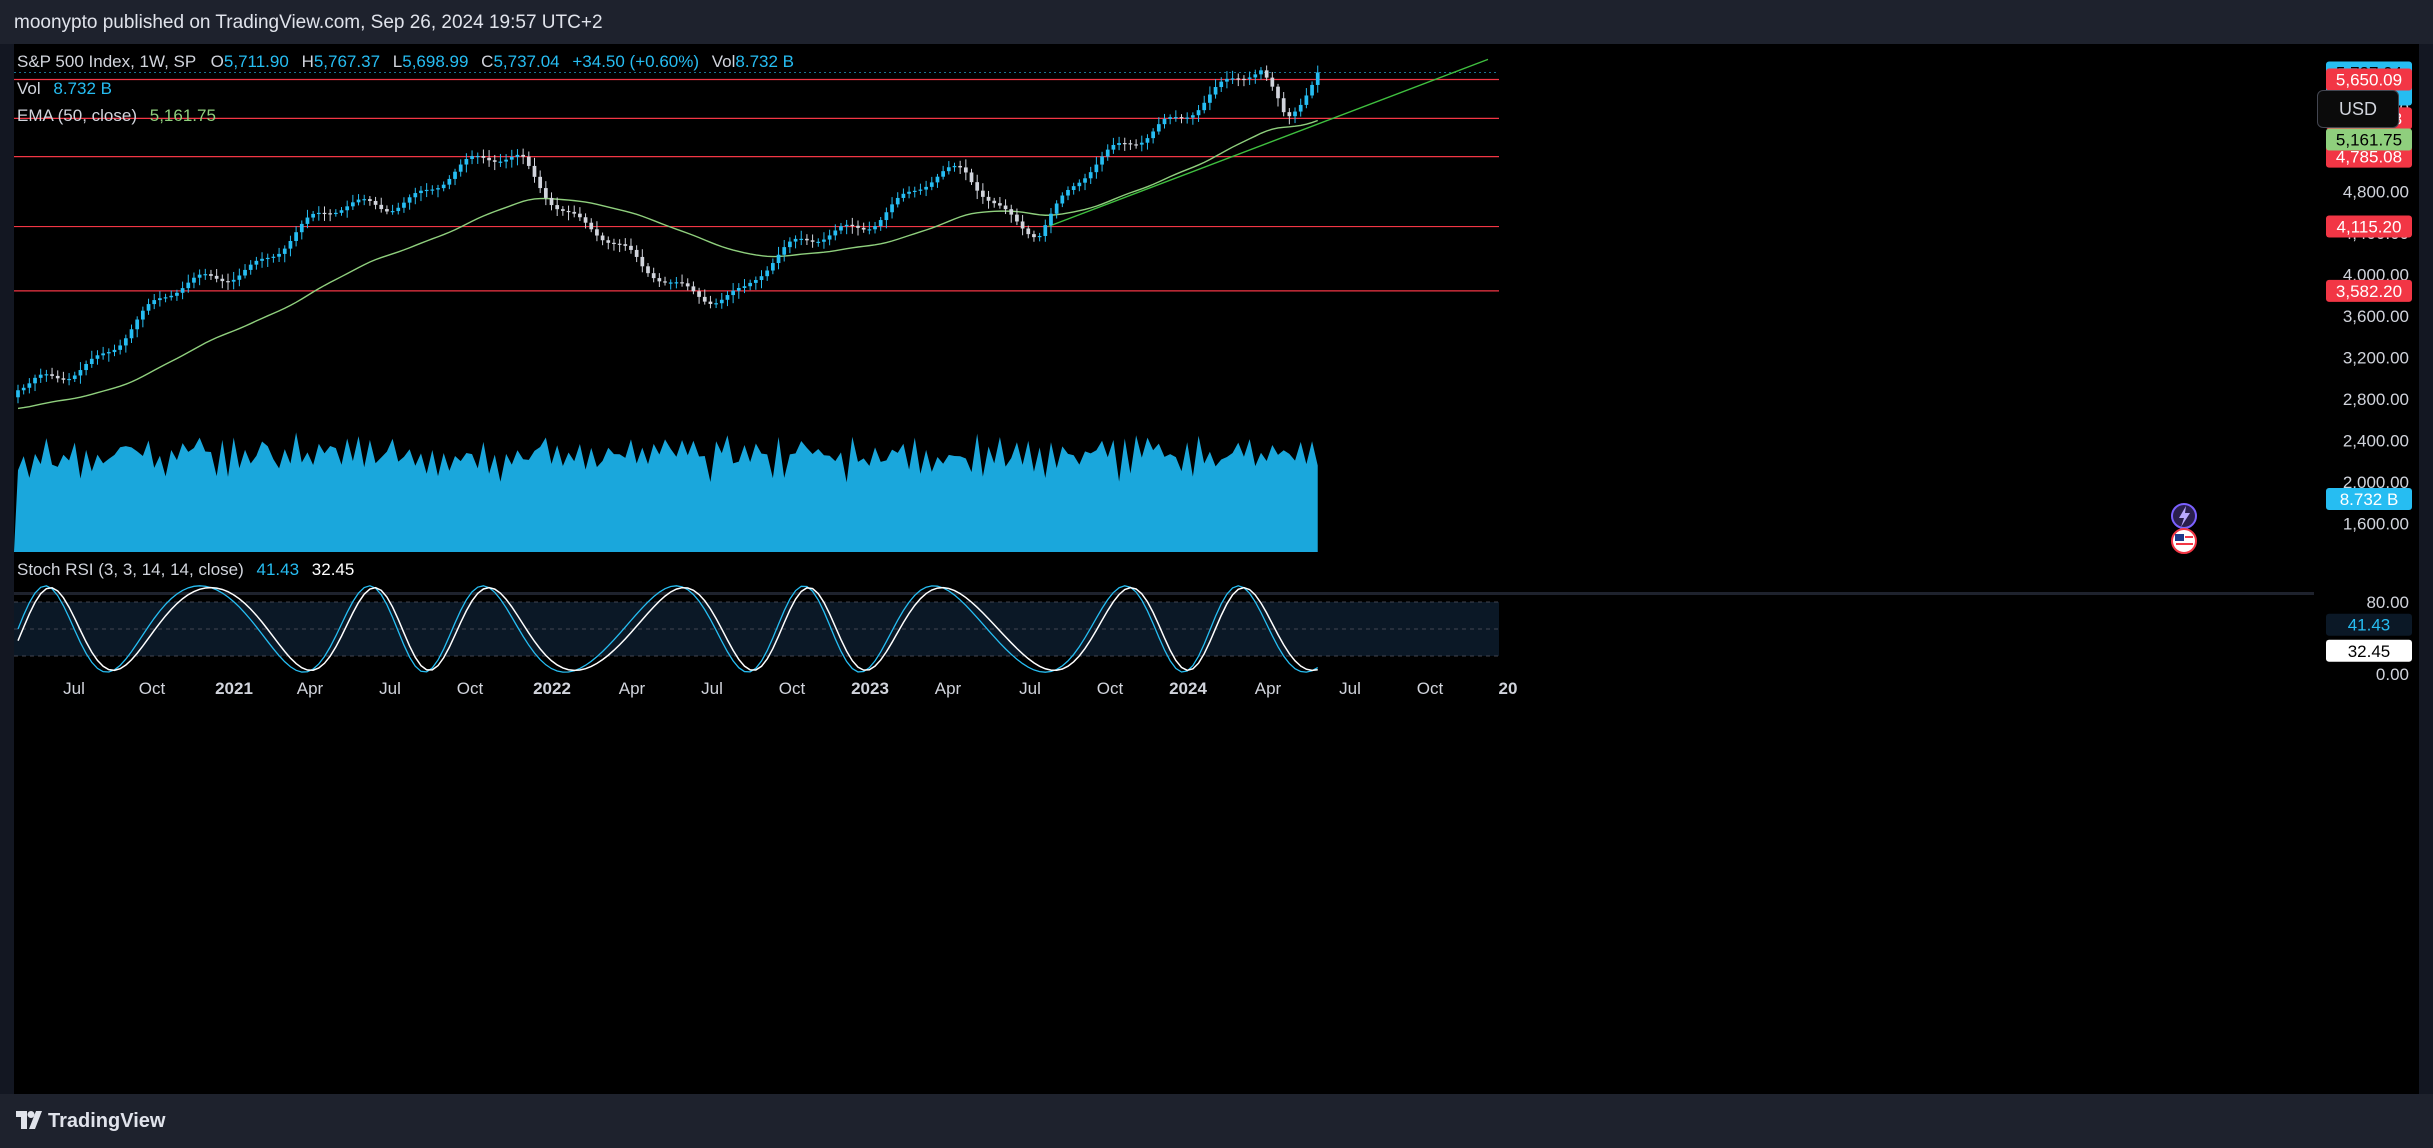 Image resolution: width=2433 pixels, height=1148 pixels. Describe the element at coordinates (552, 688) in the screenshot. I see `time-axis-label: 2022` at that location.